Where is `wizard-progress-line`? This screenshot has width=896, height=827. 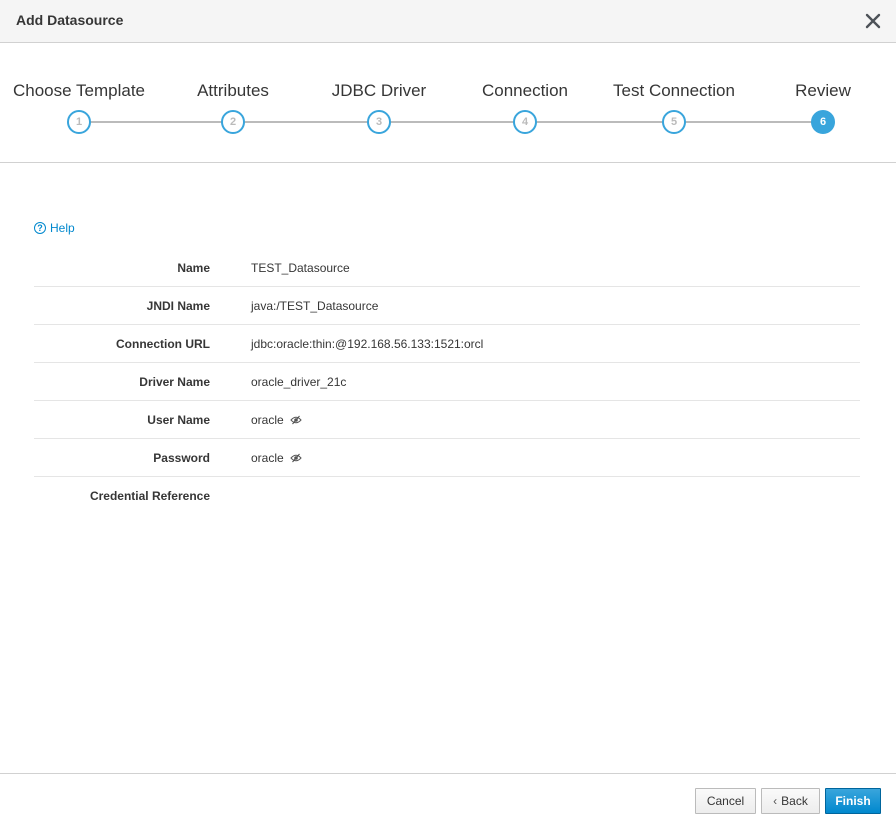 wizard-progress-line is located at coordinates (451, 122).